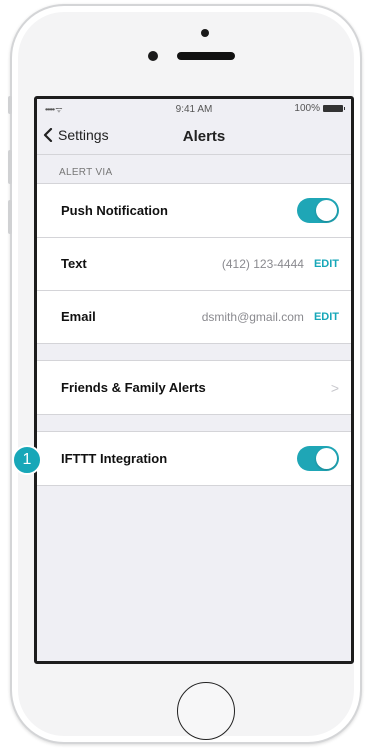 Image resolution: width=367 pixels, height=748 pixels. I want to click on chevron-right-icon: >, so click(334, 387).